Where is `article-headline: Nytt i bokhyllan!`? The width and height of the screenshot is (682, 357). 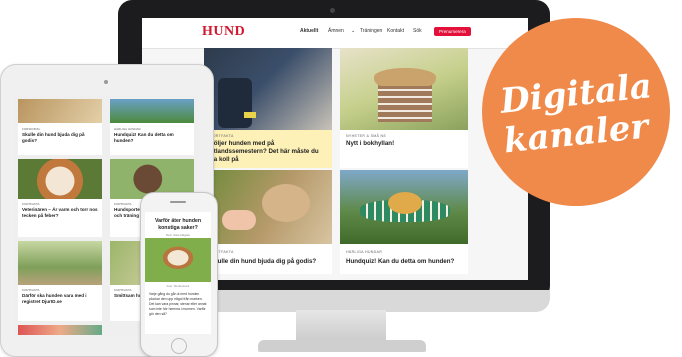
article-headline: Nytt i bokhyllan! is located at coordinates (370, 143).